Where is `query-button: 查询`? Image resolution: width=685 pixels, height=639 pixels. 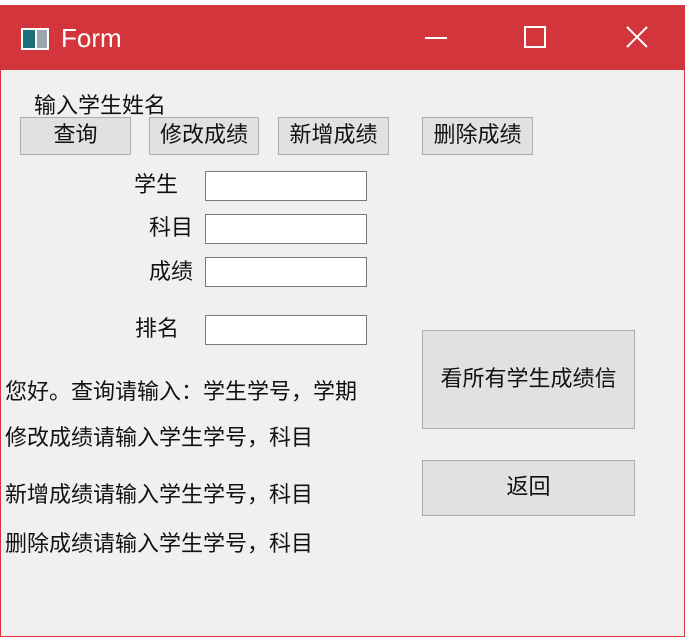 query-button: 查询 is located at coordinates (75, 136).